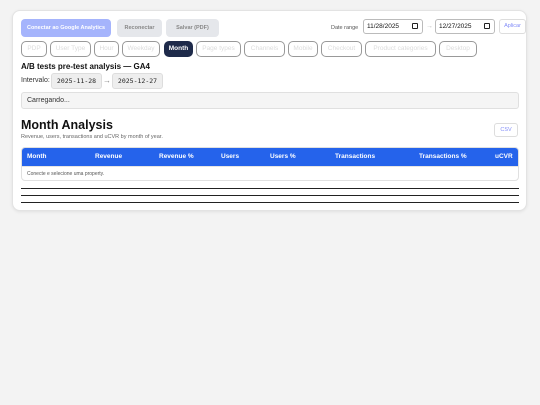 The width and height of the screenshot is (540, 405). I want to click on column-header-revenue: Revenue, so click(108, 157).